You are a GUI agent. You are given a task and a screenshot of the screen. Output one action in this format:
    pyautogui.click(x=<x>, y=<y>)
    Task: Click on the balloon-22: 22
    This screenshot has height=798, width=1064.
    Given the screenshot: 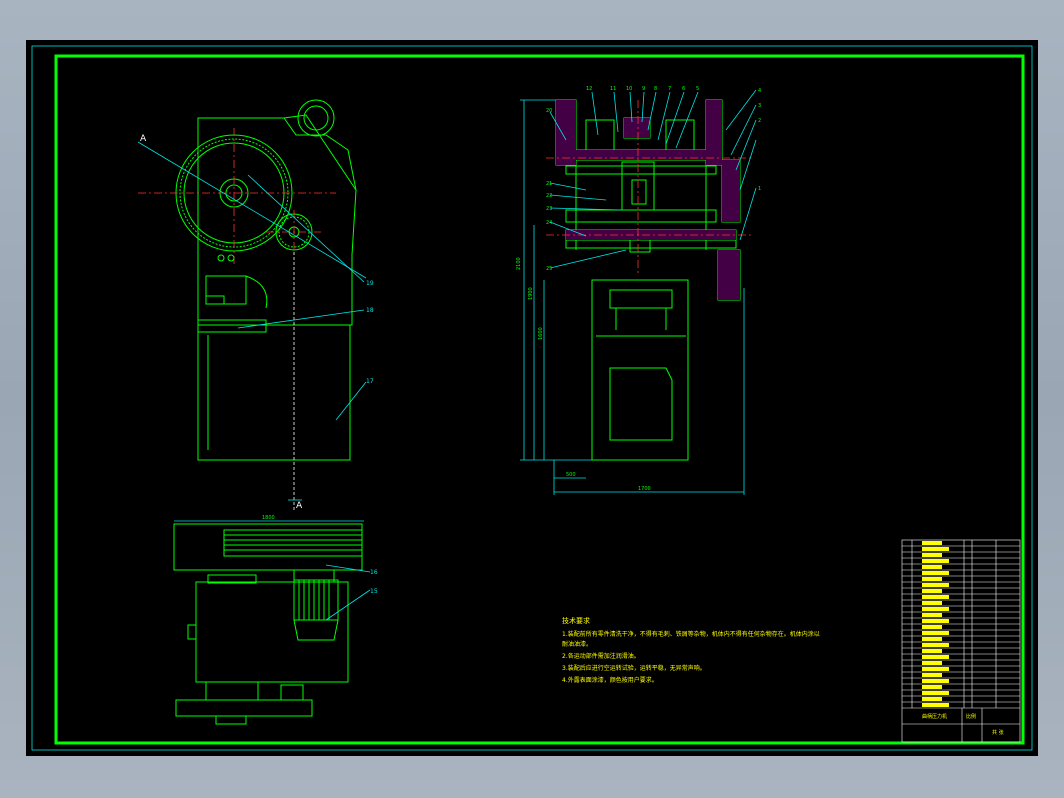 What is the action you would take?
    pyautogui.click(x=549, y=196)
    